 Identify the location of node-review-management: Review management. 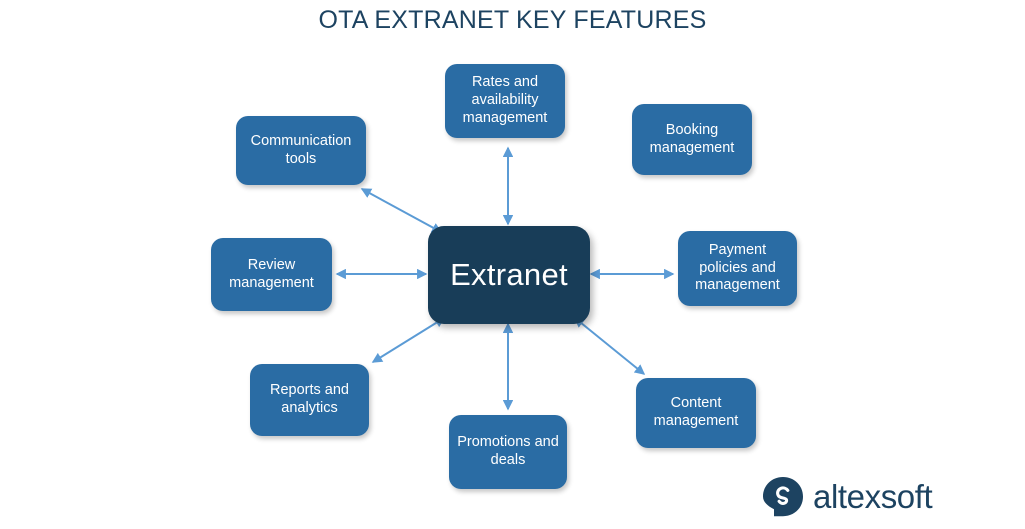
(271, 274).